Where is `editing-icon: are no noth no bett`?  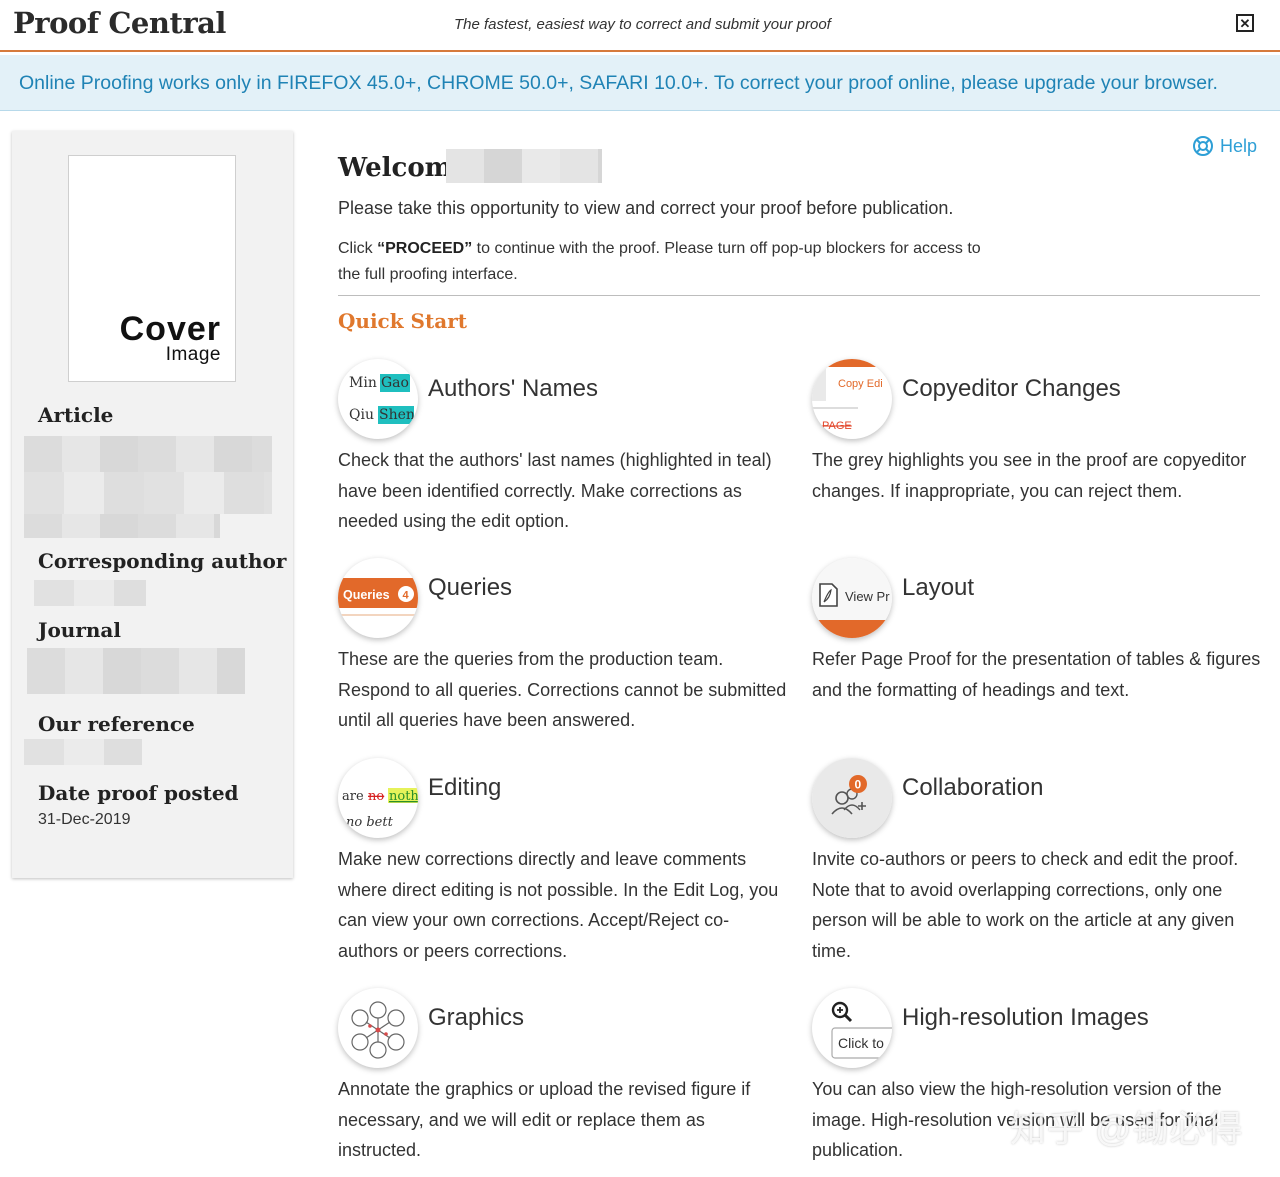 editing-icon: are no noth no bett is located at coordinates (378, 798).